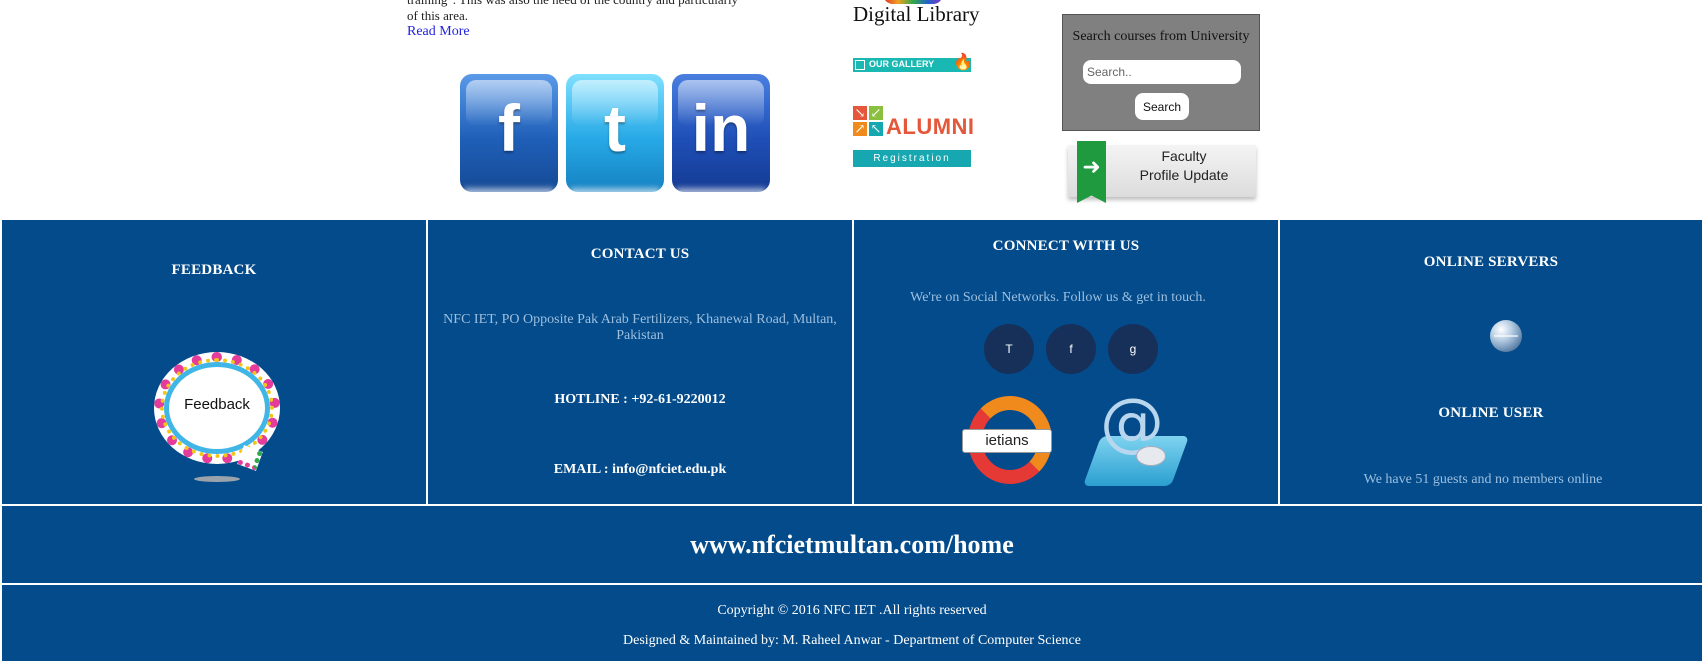 The image size is (1703, 669). What do you see at coordinates (217, 404) in the screenshot?
I see `feedback-bubble-label: Feedback` at bounding box center [217, 404].